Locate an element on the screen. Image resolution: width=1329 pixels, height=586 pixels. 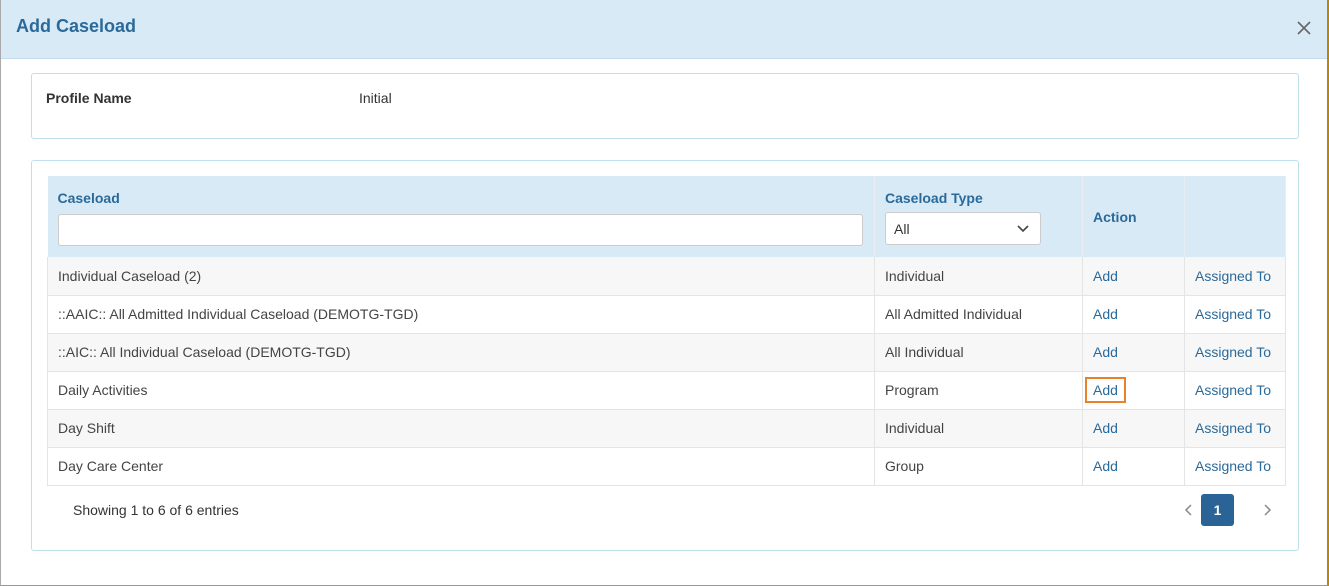
caseload-cell: Individual Caseload (2) is located at coordinates (461, 276).